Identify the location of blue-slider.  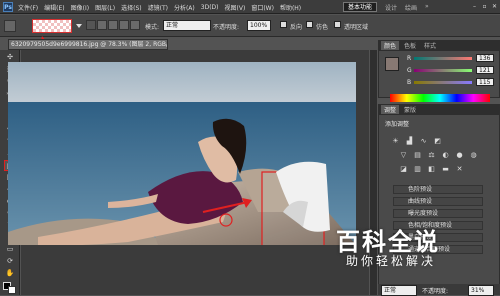
(443, 82).